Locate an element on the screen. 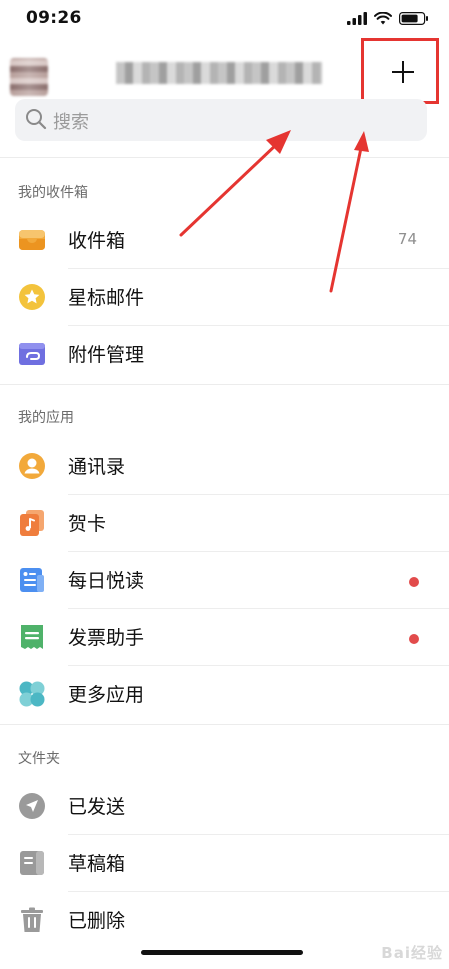  list-item-label: 已发送 is located at coordinates (97, 807).